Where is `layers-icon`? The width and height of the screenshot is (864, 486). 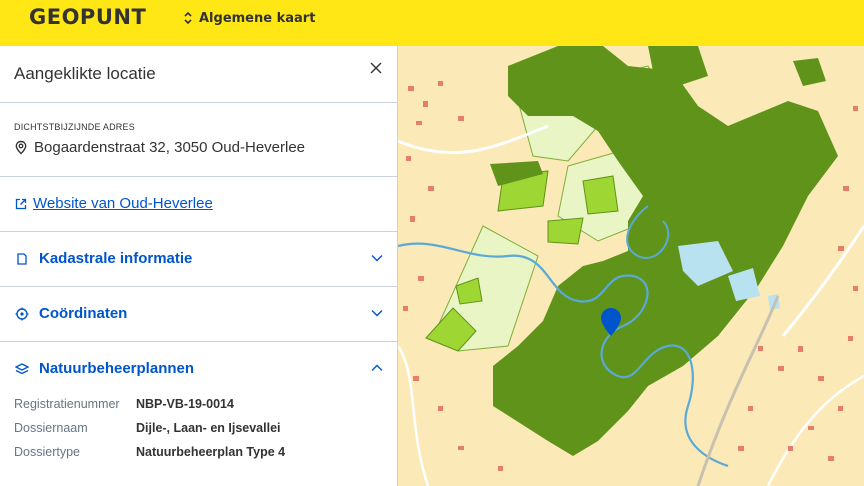
layers-icon is located at coordinates (22, 368).